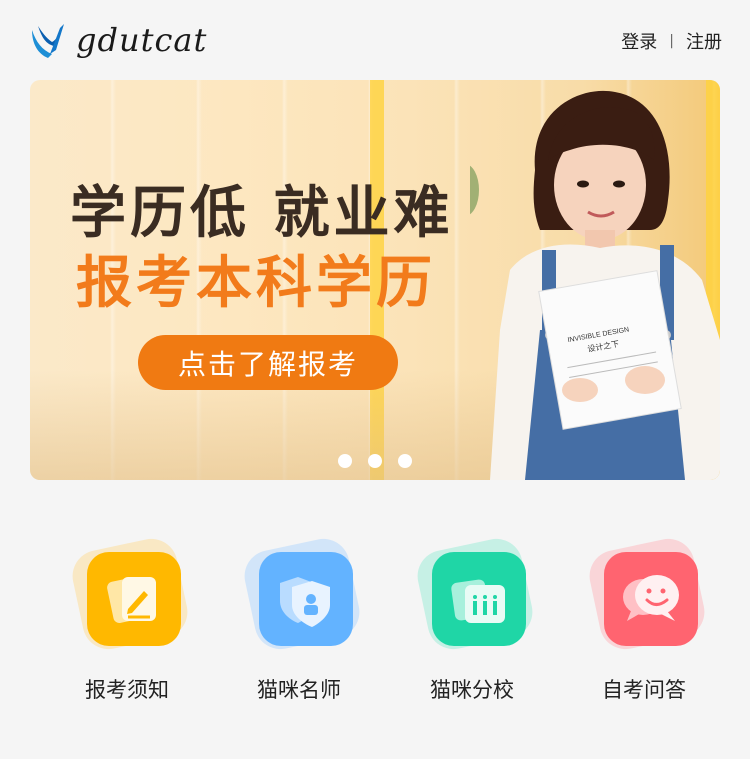 This screenshot has height=759, width=750. I want to click on feature-qa: 自考问答, so click(644, 622).